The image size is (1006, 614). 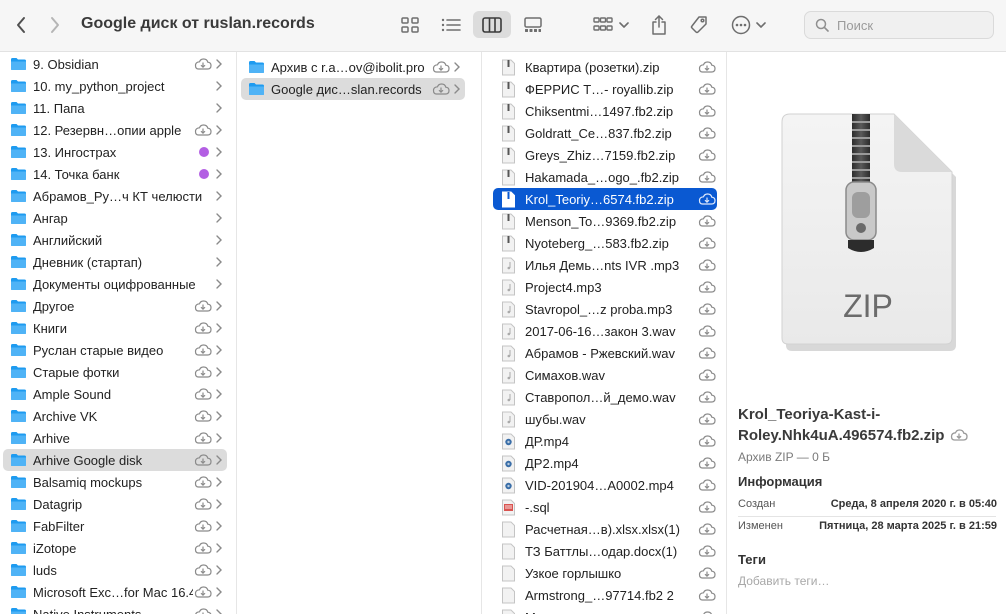 I want to click on file-row: ДР2.mp4, so click(x=605, y=463).